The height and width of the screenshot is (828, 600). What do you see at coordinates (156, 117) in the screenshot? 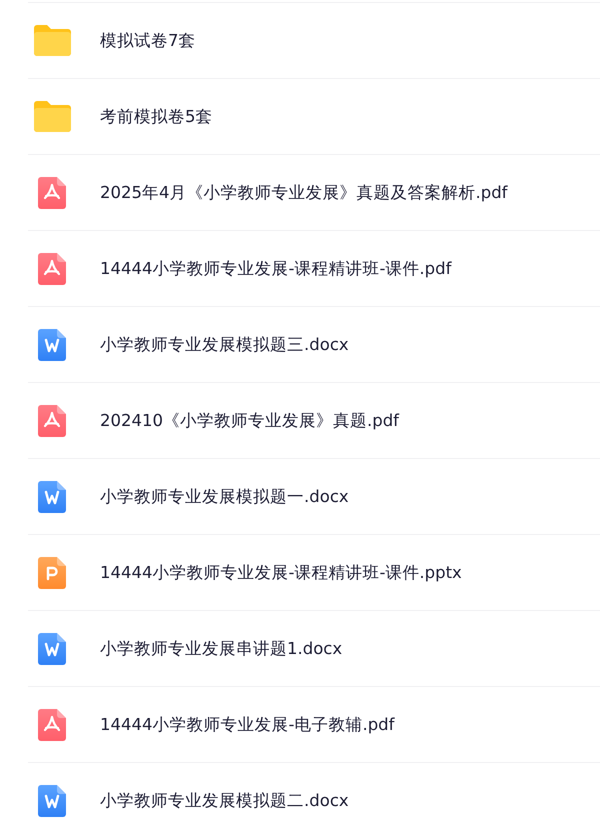
I see `file-name: 考前模拟卷5套` at bounding box center [156, 117].